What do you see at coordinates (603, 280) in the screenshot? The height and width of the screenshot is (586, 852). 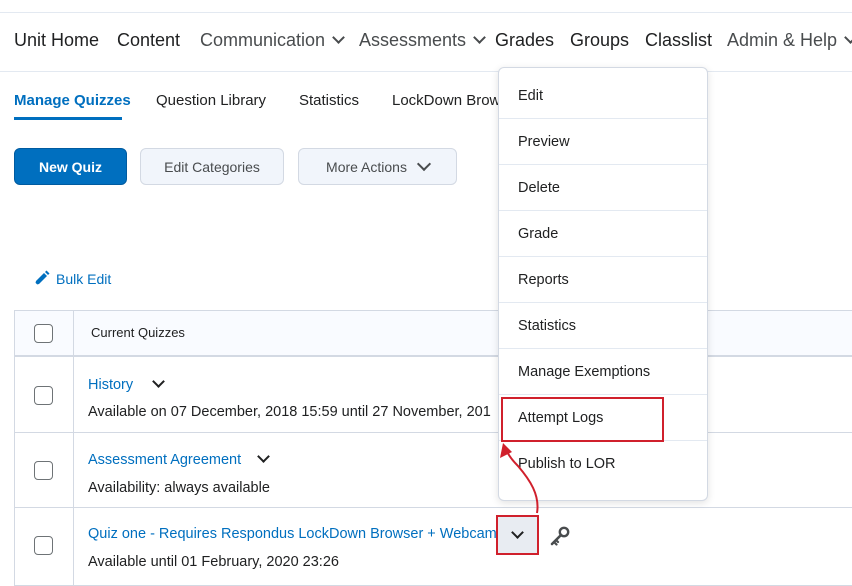 I see `menu-item-reports: Reports` at bounding box center [603, 280].